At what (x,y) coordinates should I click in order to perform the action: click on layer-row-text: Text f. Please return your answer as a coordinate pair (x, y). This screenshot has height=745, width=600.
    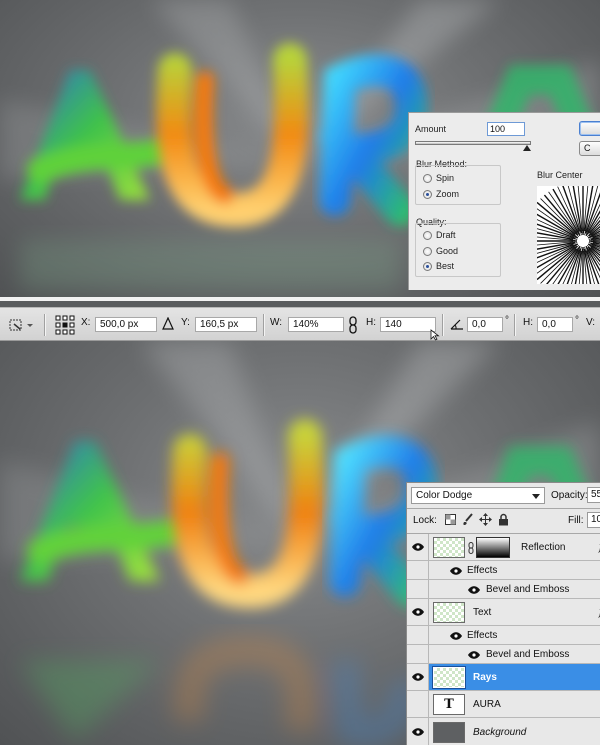
    Looking at the image, I should click on (503, 612).